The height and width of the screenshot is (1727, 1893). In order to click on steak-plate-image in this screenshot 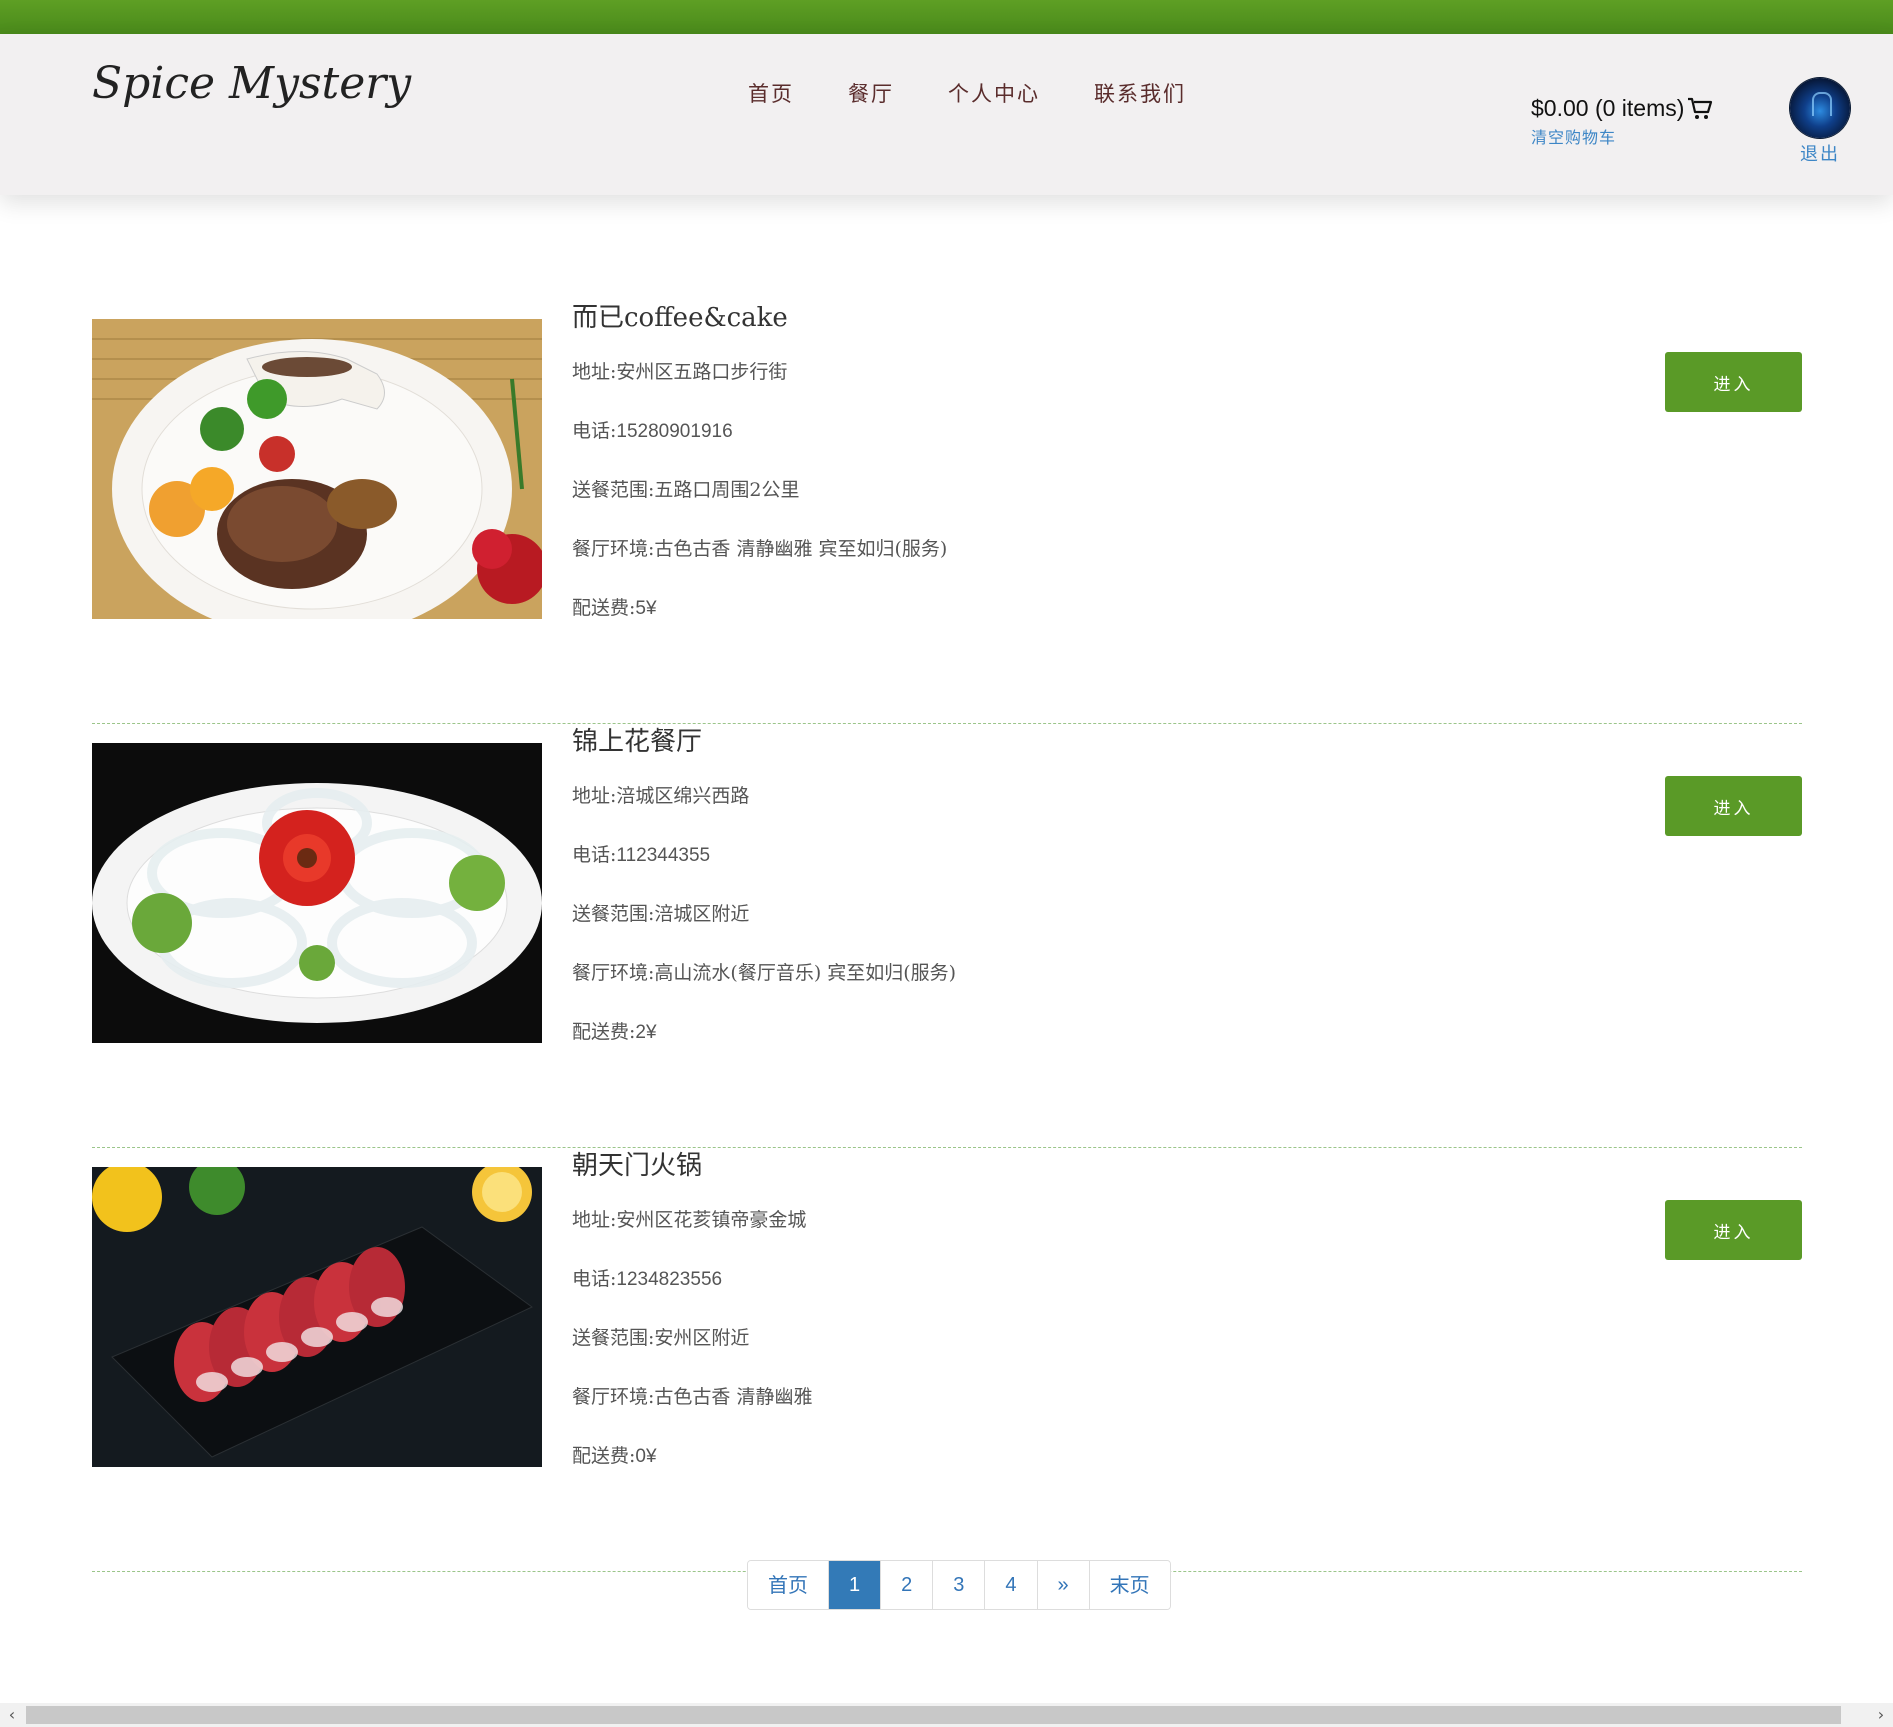, I will do `click(317, 469)`.